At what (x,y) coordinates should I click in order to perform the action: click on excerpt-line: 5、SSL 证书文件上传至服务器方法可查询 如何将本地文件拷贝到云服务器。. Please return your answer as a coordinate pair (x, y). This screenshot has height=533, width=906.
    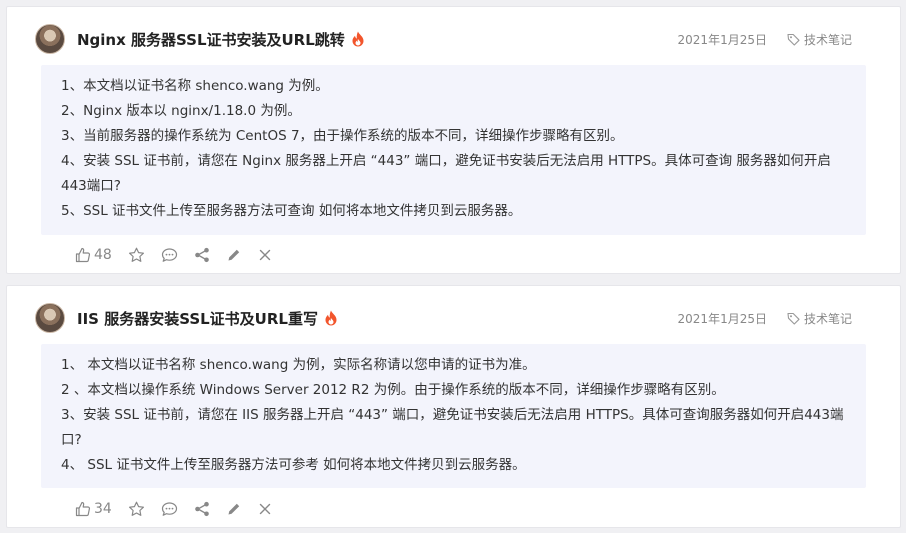
    Looking at the image, I should click on (291, 211).